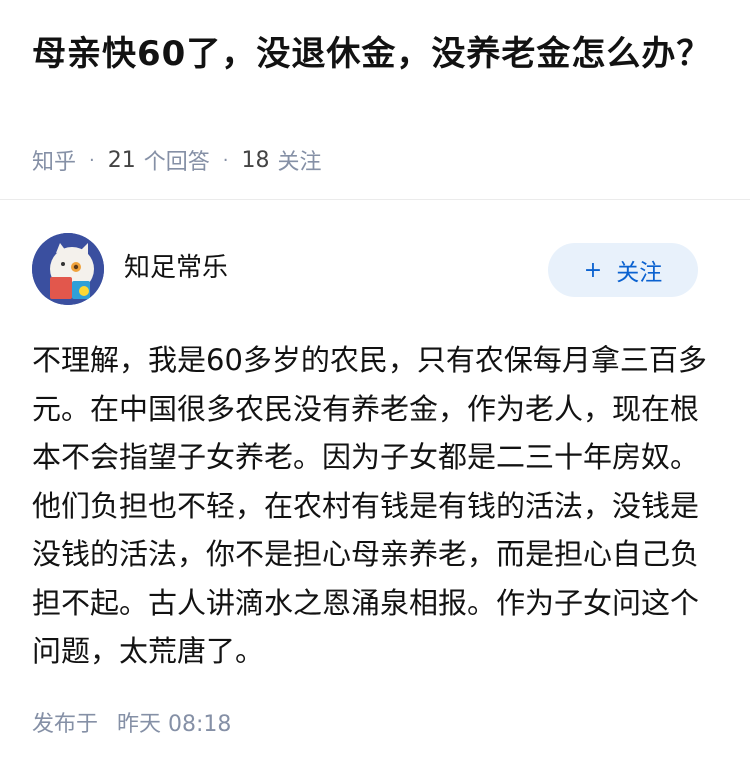 This screenshot has width=750, height=772. I want to click on section-divider, so click(375, 199).